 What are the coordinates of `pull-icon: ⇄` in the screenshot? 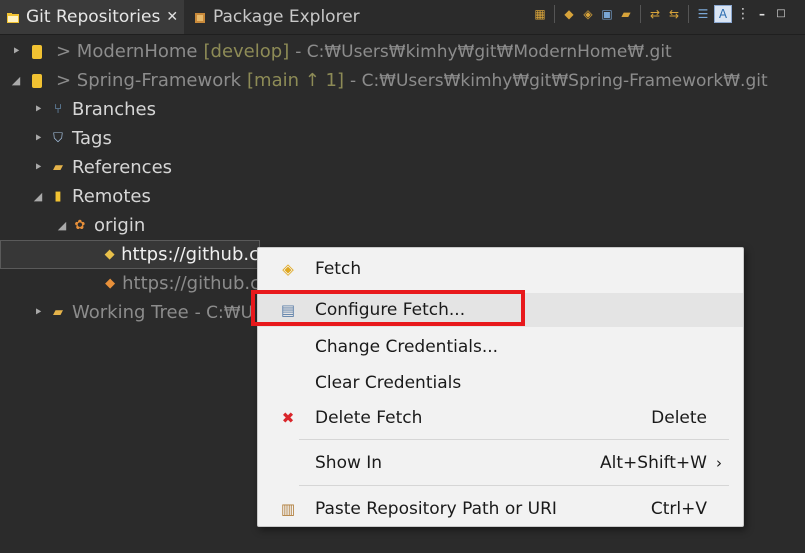 It's located at (655, 14).